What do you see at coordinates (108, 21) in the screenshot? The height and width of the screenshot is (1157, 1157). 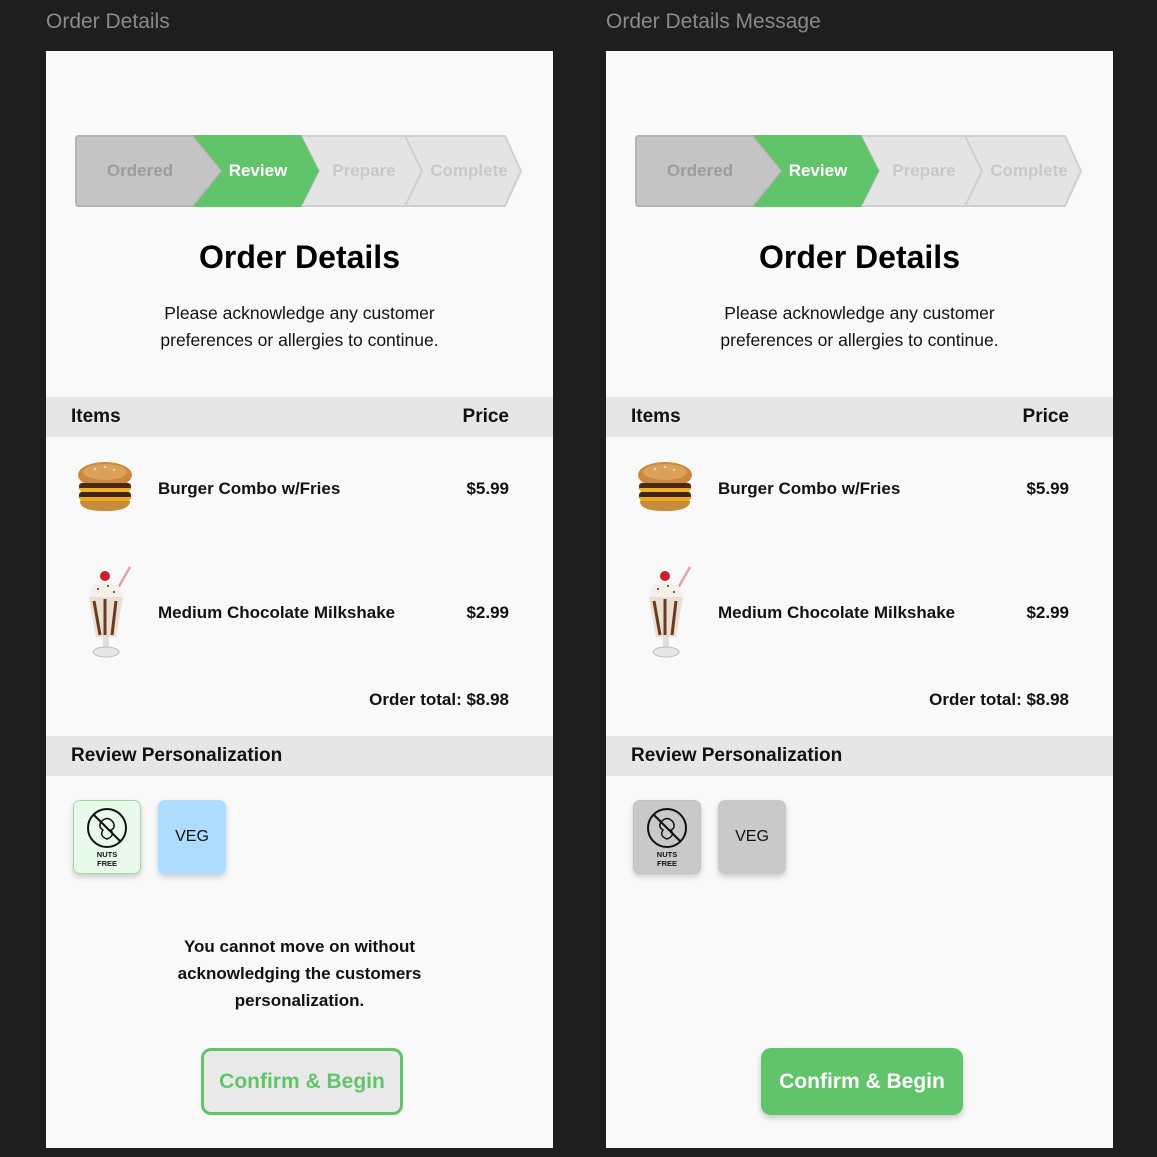 I see `frame-label-order-details: Order Details` at bounding box center [108, 21].